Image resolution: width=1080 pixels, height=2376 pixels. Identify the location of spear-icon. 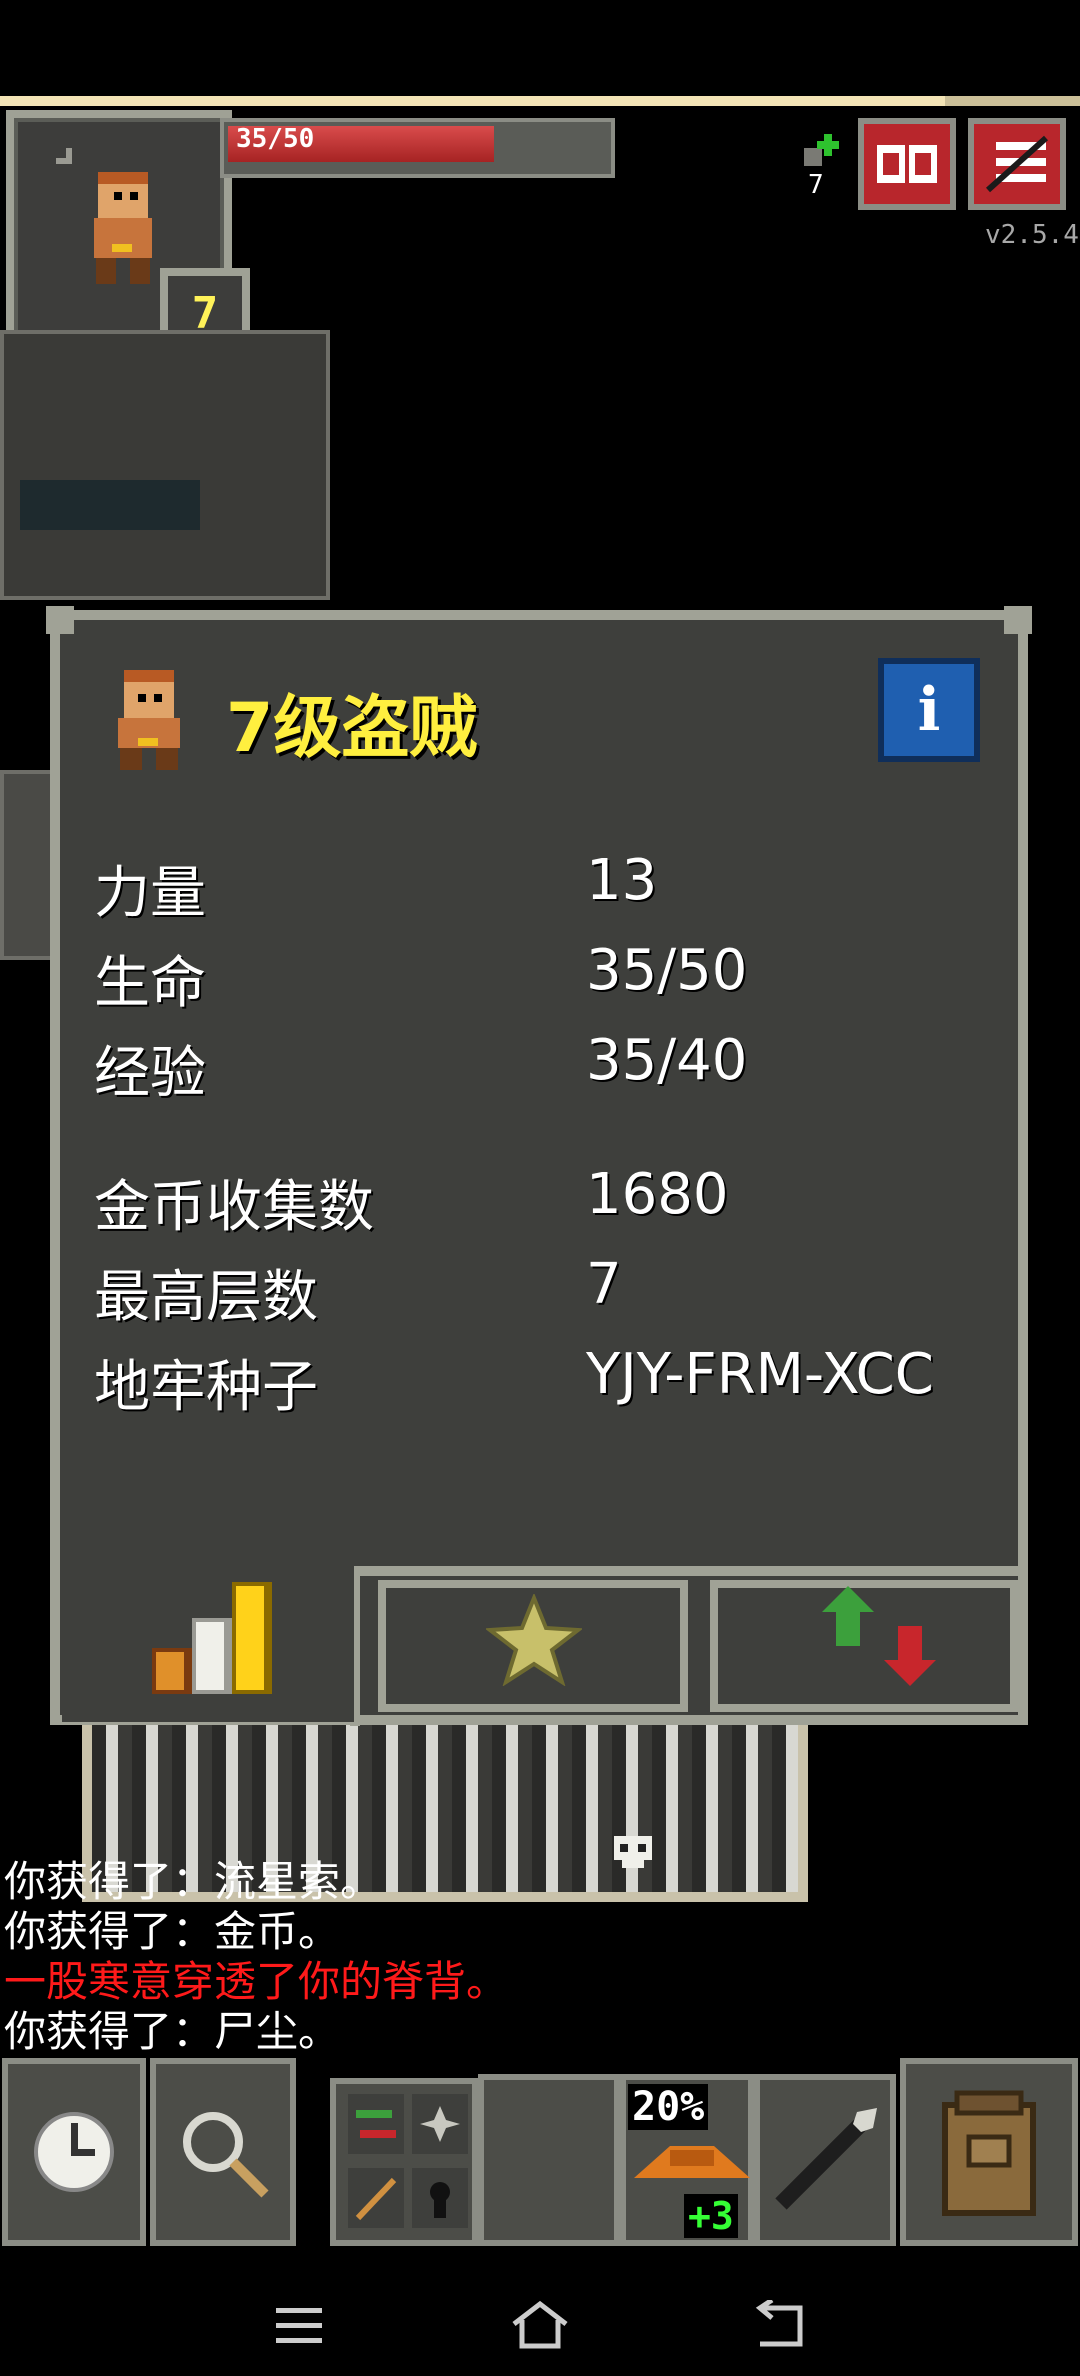
(826, 2159).